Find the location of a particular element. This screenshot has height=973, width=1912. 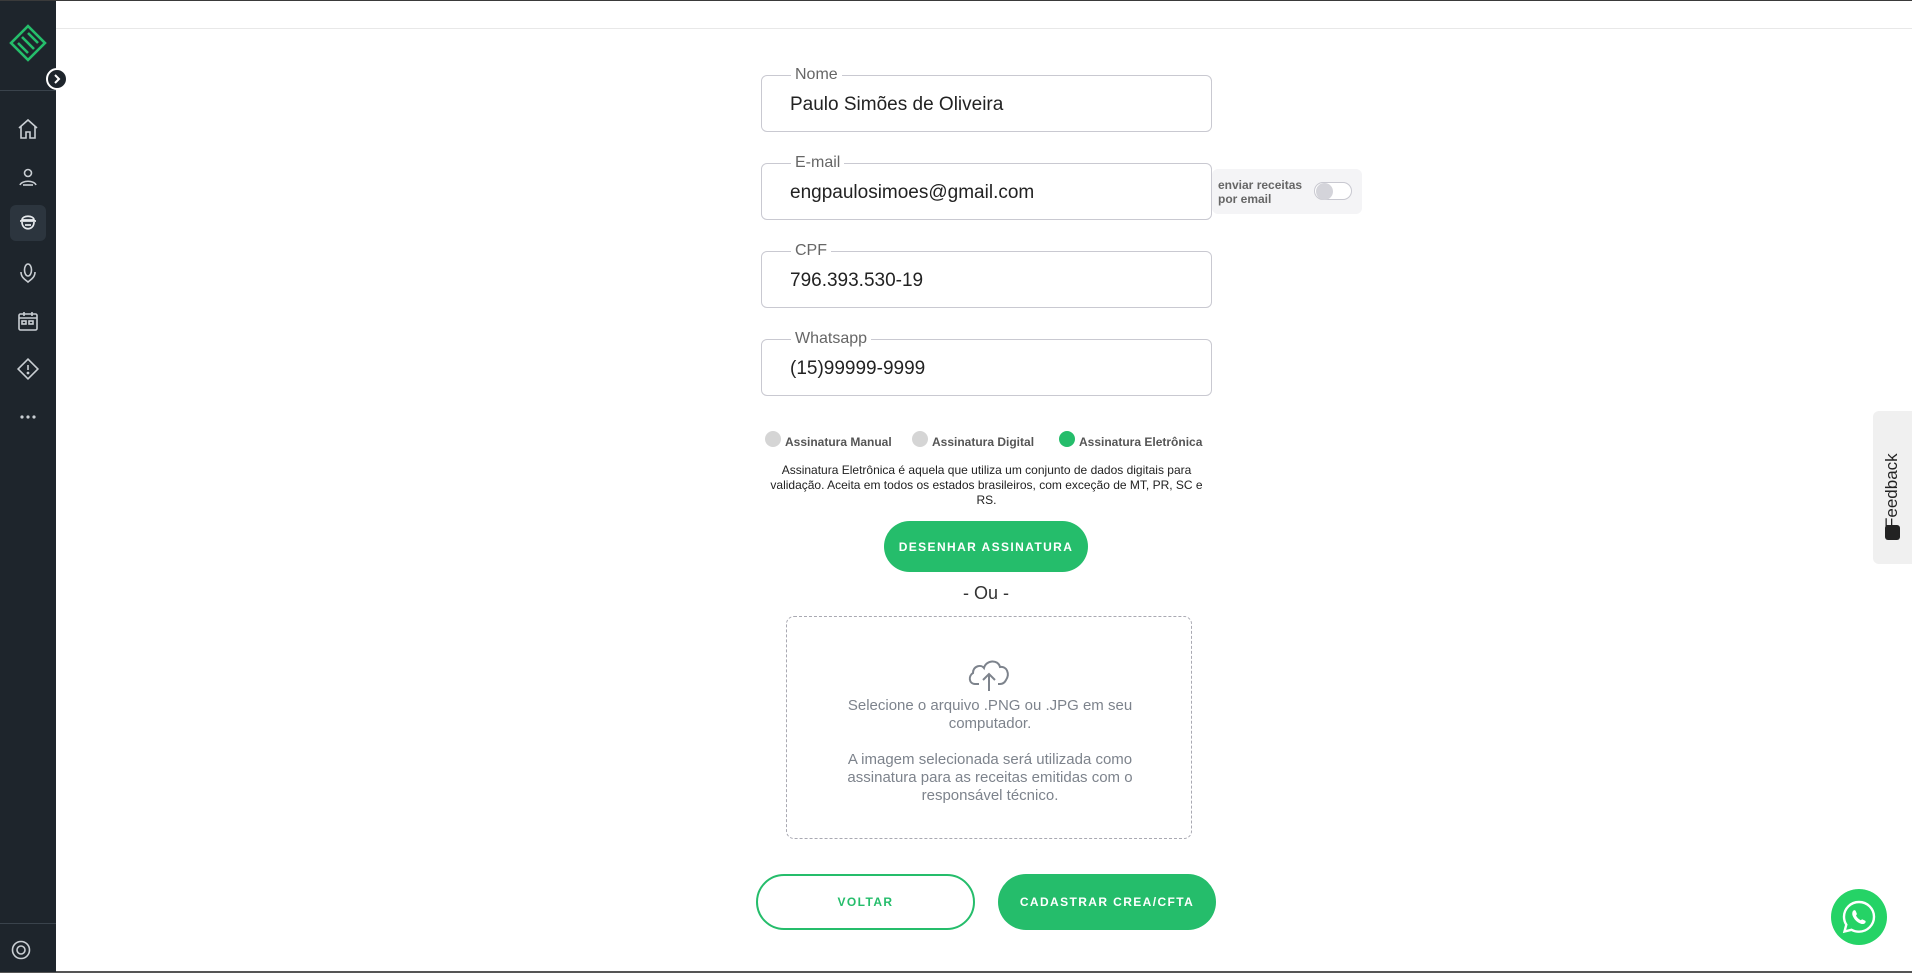

alert-icon is located at coordinates (28, 369).